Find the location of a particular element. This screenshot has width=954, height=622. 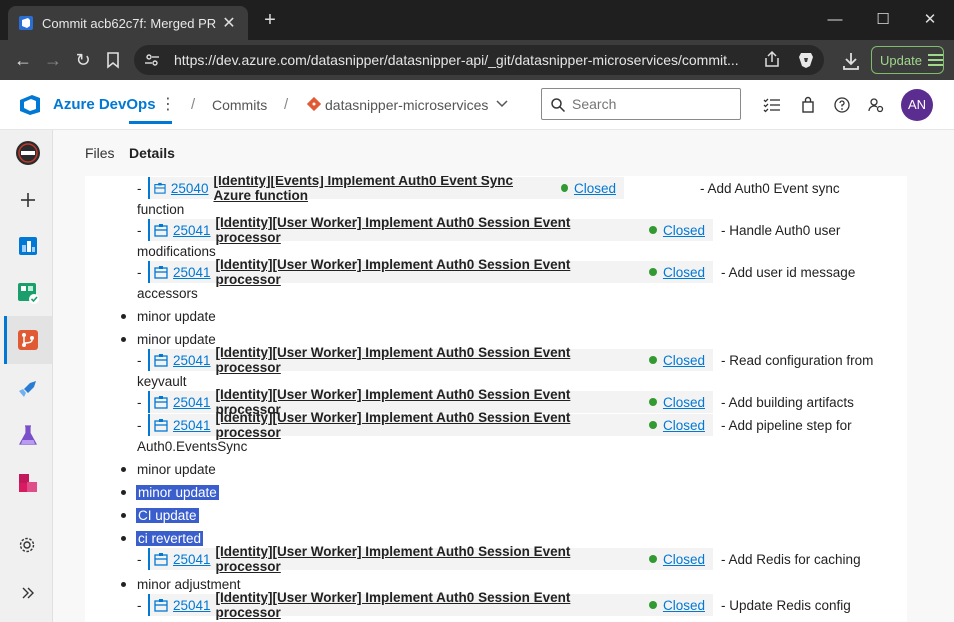

gear-icon is located at coordinates (27, 545).